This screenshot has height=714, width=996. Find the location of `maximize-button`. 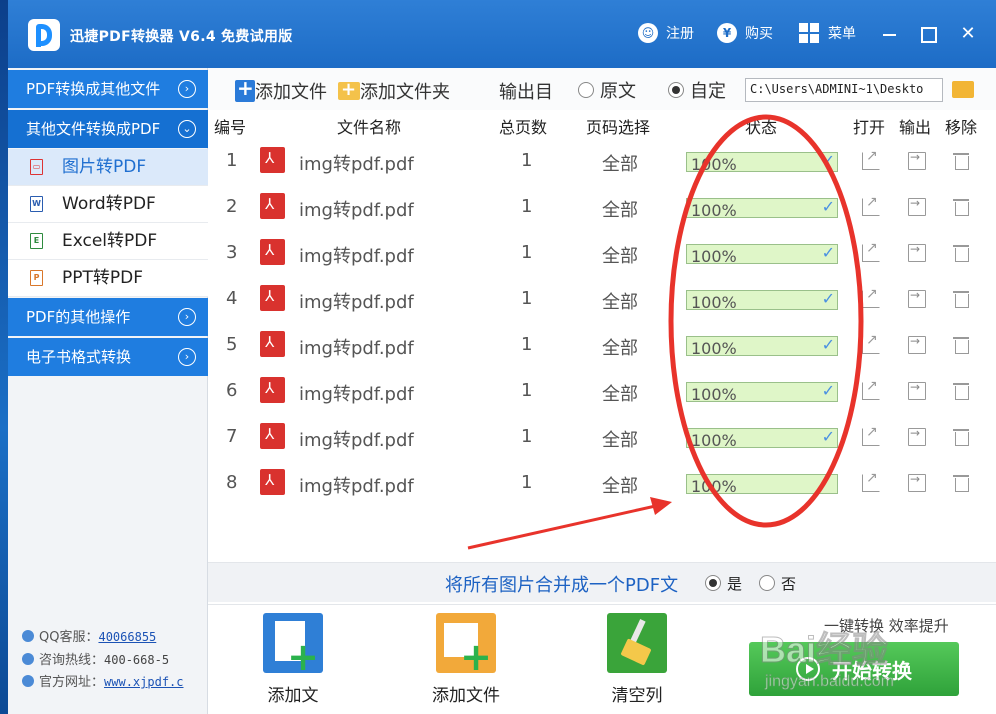

maximize-button is located at coordinates (928, 34).